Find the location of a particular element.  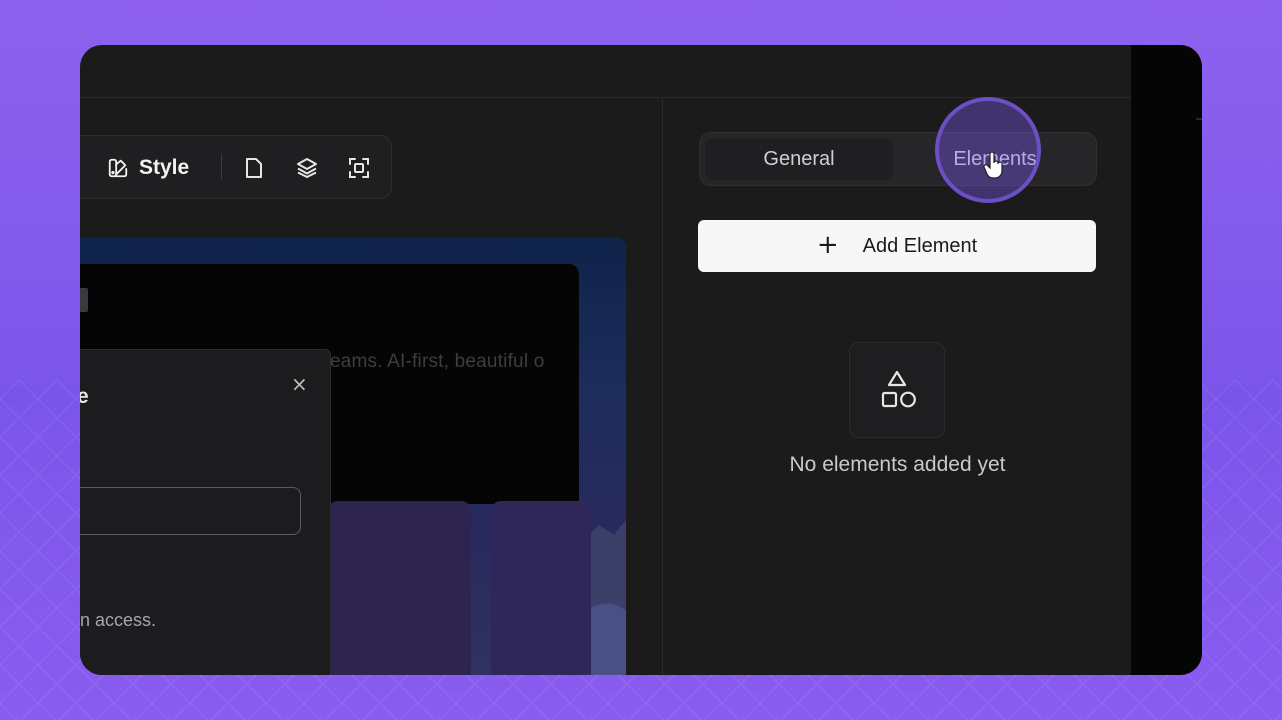

preview-tagline: eams. AI-first, beautiful o is located at coordinates (437, 361).